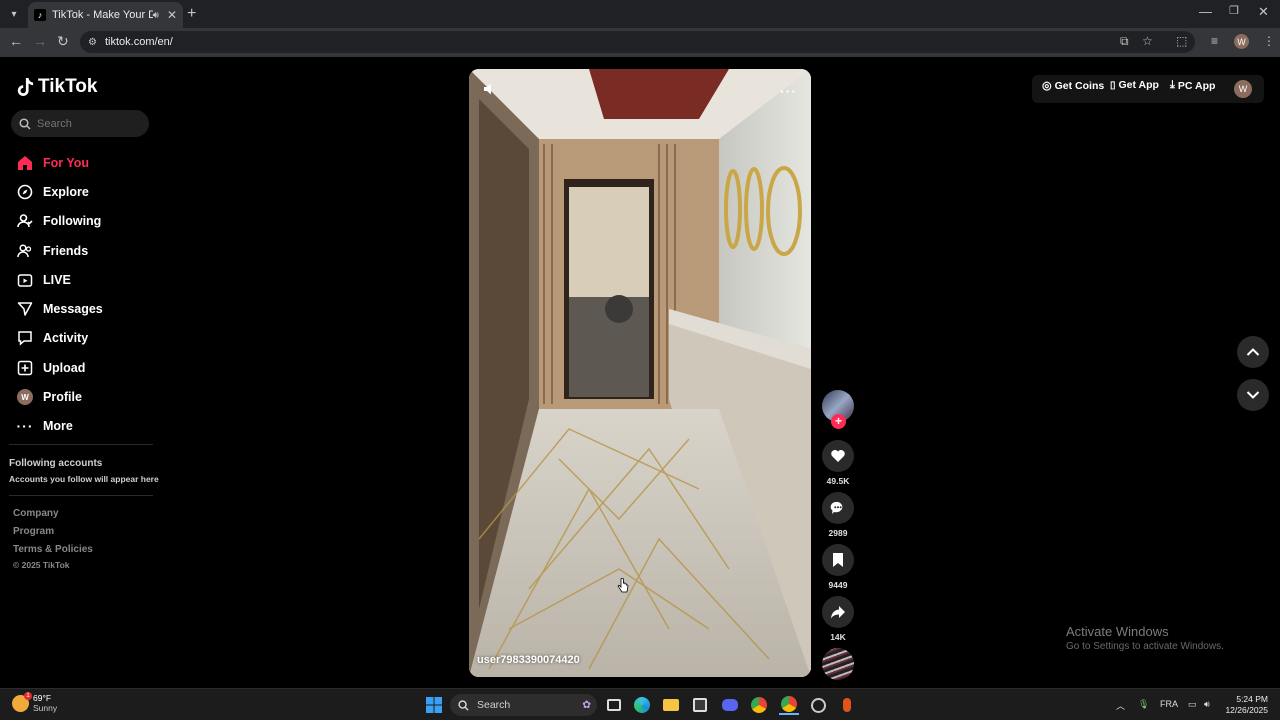  Describe the element at coordinates (1117, 631) in the screenshot. I see `activate-title: Activate Windows` at that location.